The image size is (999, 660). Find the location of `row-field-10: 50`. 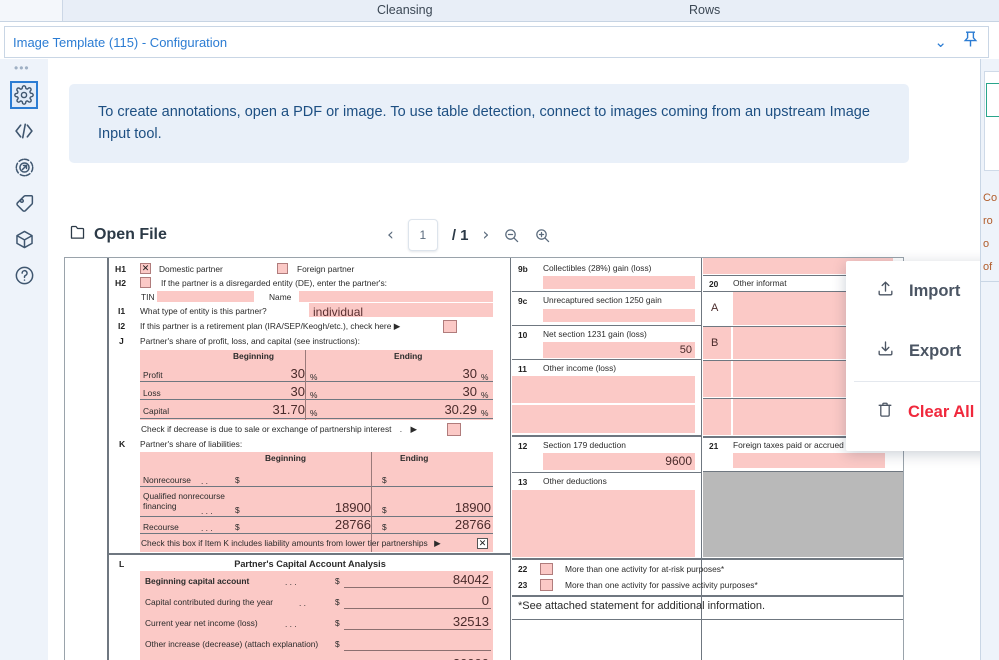

row-field-10: 50 is located at coordinates (619, 350).